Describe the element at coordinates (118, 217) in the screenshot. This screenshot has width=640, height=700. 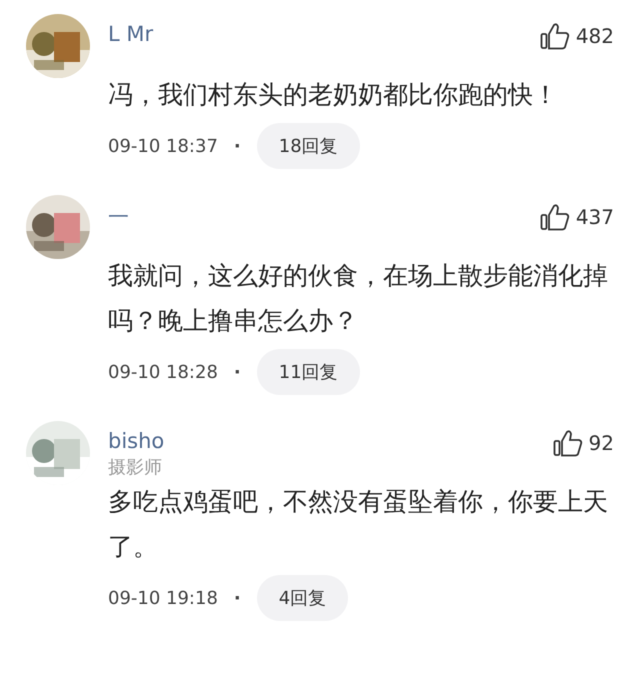
I see `username: 一` at that location.